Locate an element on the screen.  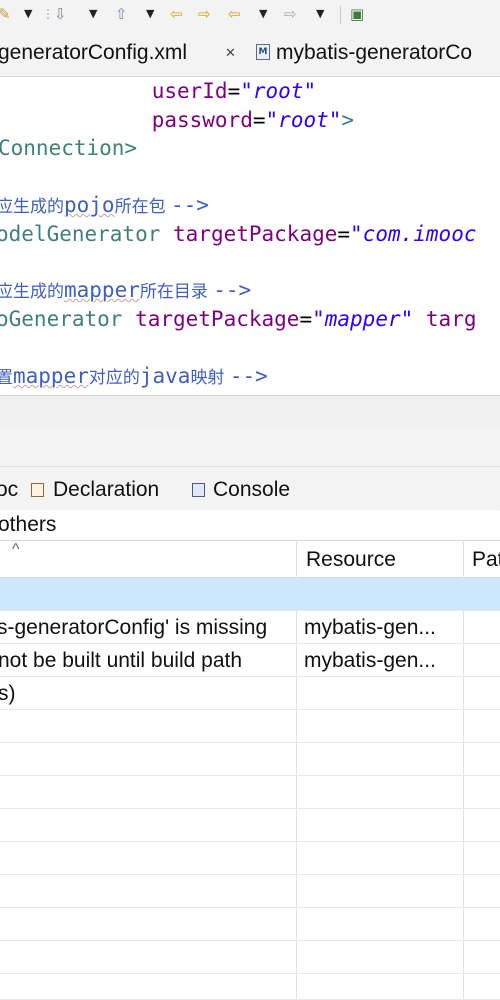
previous-annotation-icon: ⇧ is located at coordinates (121, 14).